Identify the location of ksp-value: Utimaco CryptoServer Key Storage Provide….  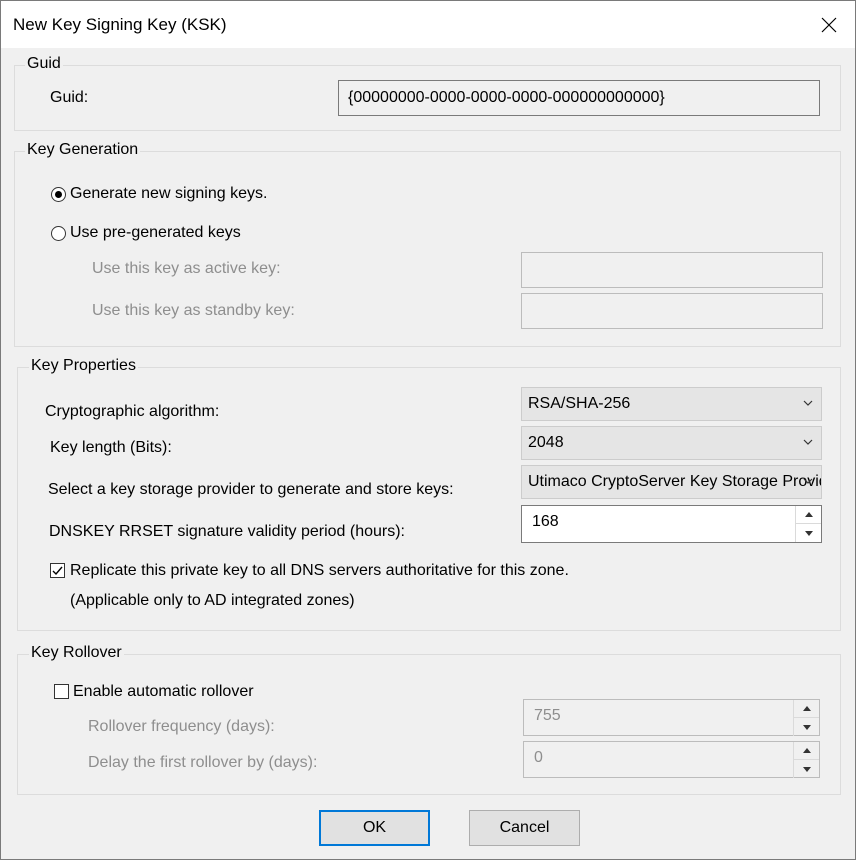
(675, 481).